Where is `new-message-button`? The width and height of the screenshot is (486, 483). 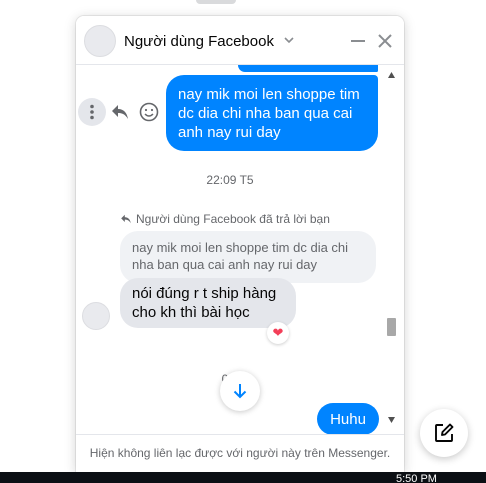 new-message-button is located at coordinates (444, 433).